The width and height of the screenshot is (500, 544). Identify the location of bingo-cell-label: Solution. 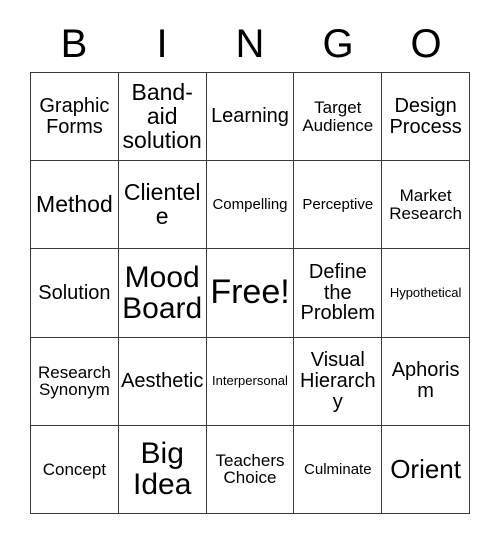
(74, 292).